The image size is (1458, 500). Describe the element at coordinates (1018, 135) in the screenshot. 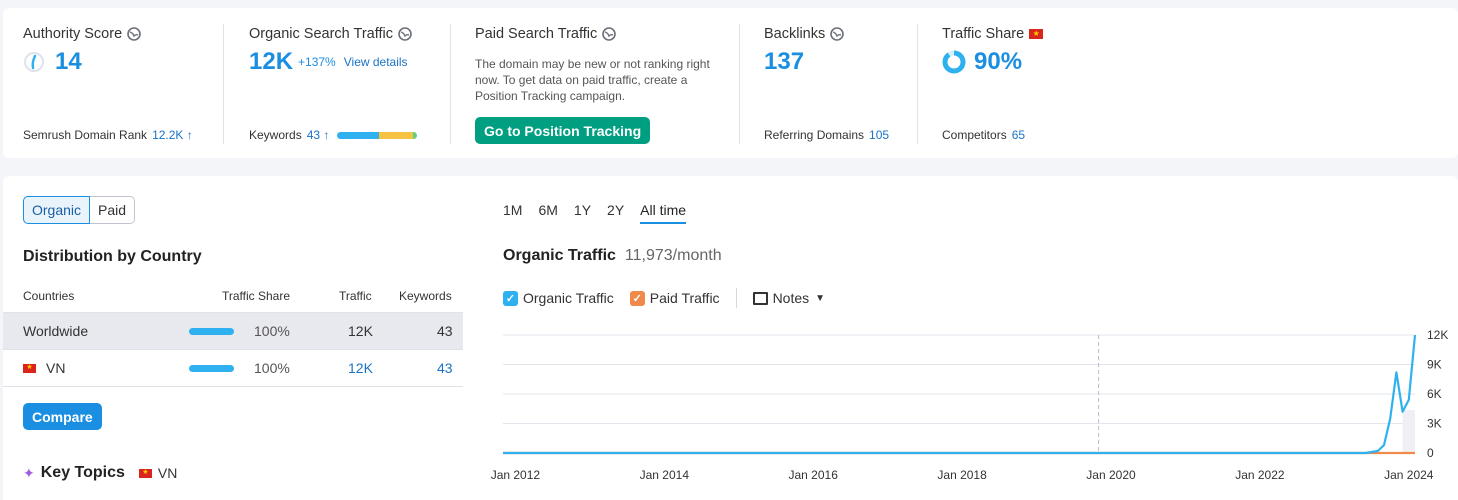

I see `competitors-value: 65` at that location.